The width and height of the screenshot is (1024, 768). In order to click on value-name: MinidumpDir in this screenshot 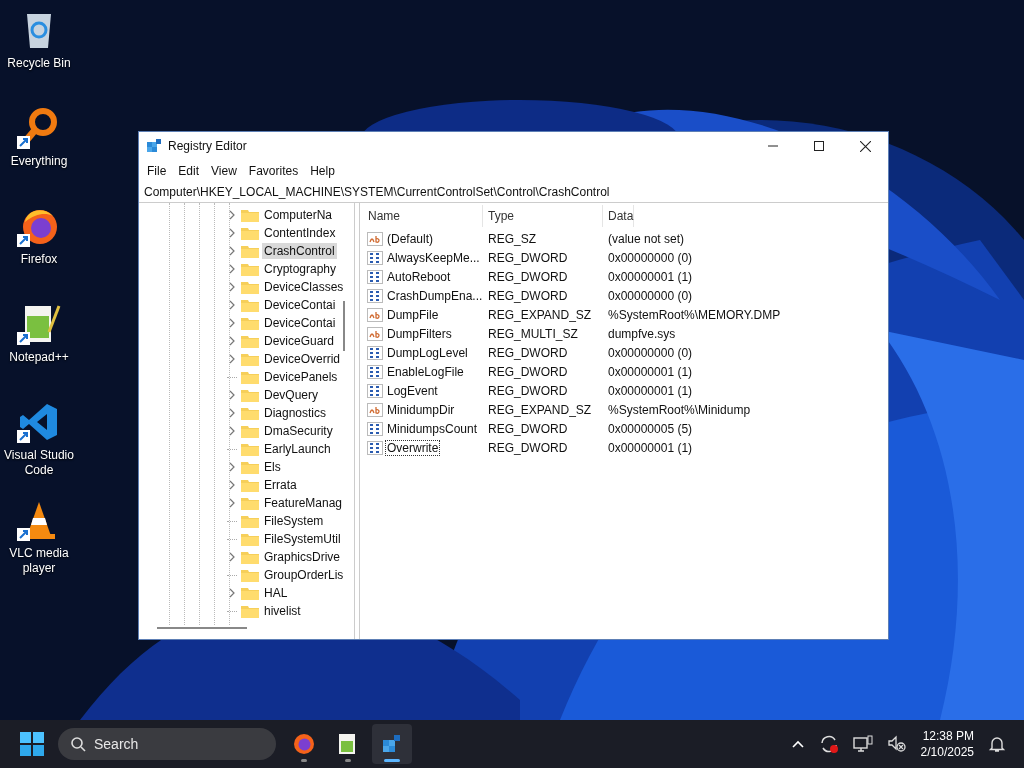, I will do `click(421, 409)`.